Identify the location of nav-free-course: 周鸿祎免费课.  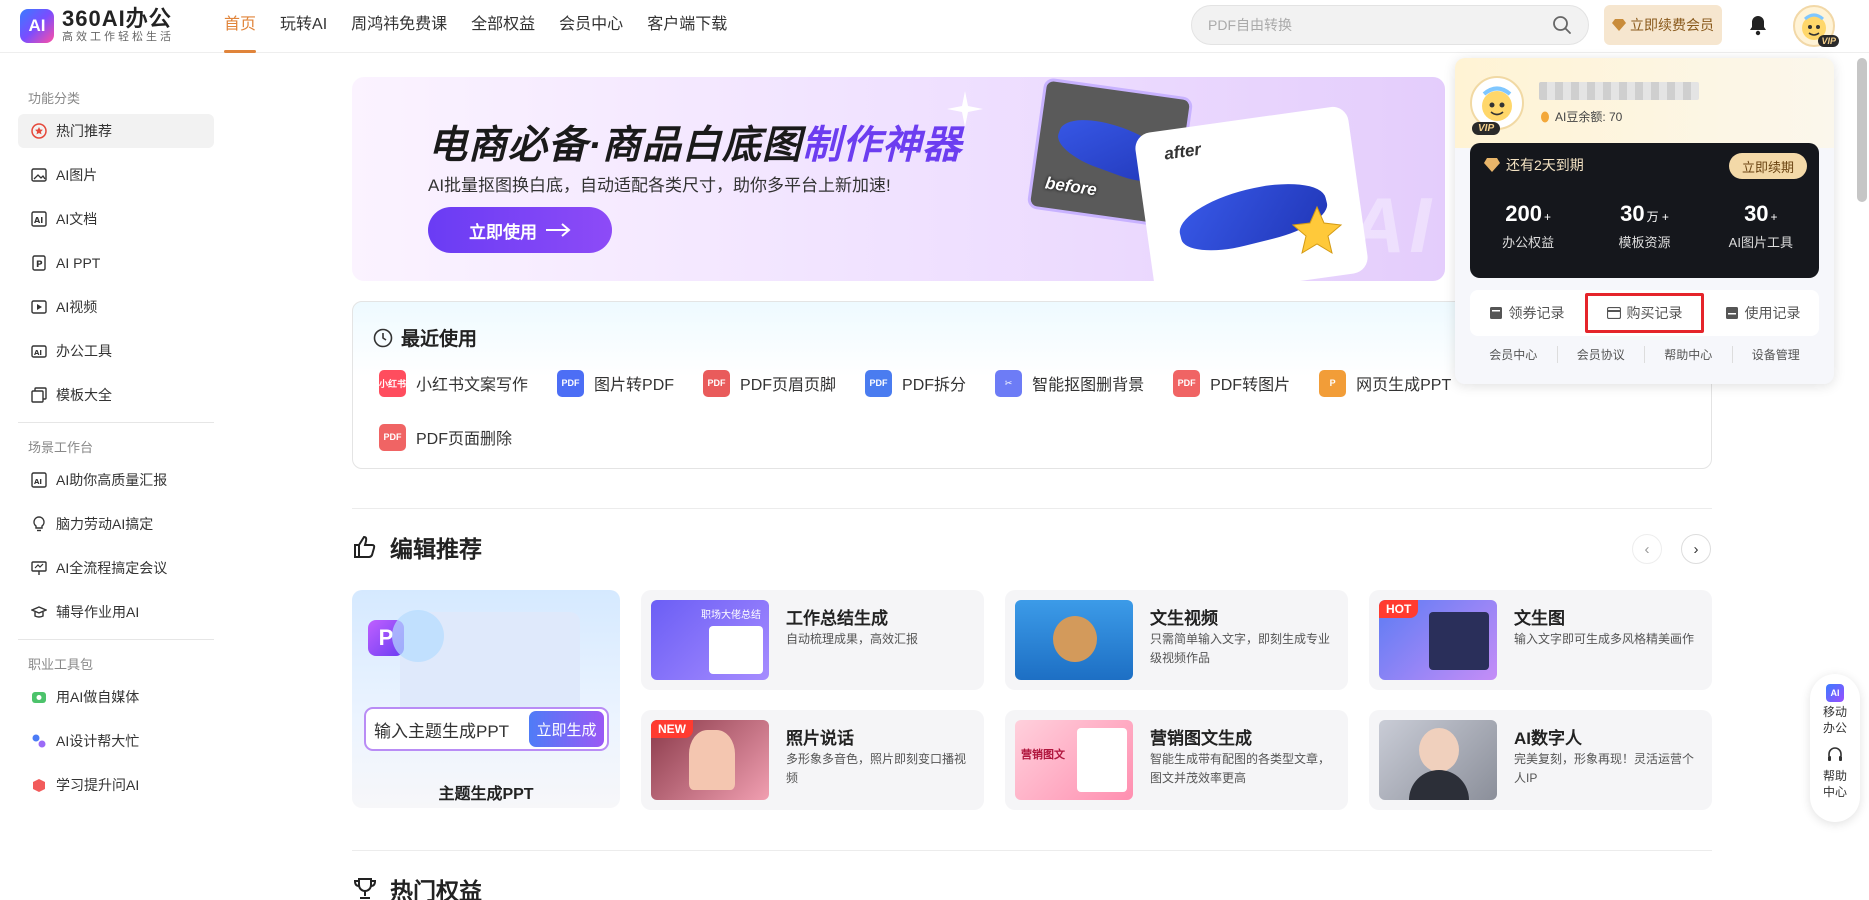
(399, 26).